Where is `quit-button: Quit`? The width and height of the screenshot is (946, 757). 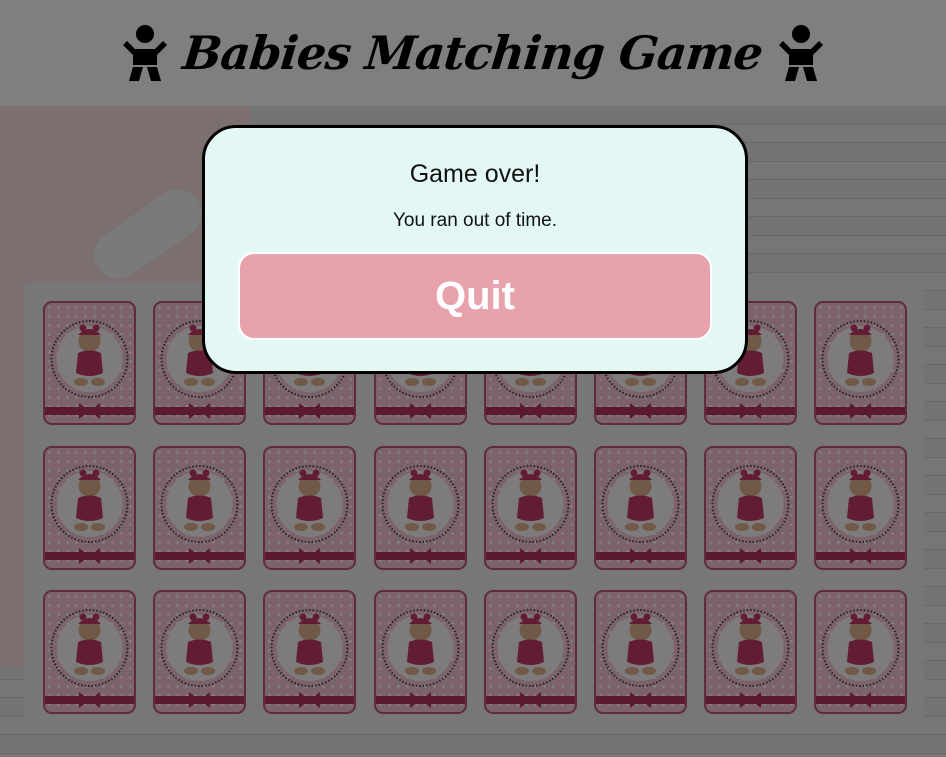 quit-button: Quit is located at coordinates (475, 296).